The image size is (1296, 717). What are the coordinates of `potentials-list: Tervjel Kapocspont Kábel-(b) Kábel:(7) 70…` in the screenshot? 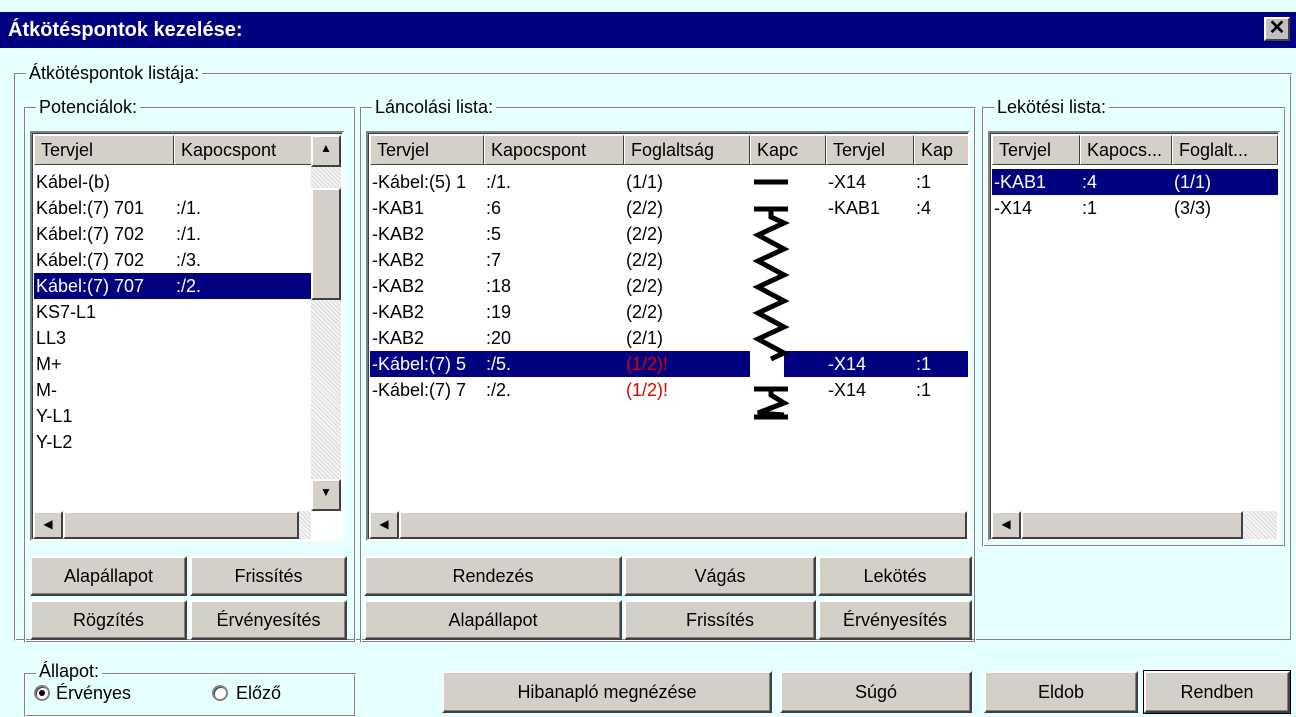 It's located at (187, 336).